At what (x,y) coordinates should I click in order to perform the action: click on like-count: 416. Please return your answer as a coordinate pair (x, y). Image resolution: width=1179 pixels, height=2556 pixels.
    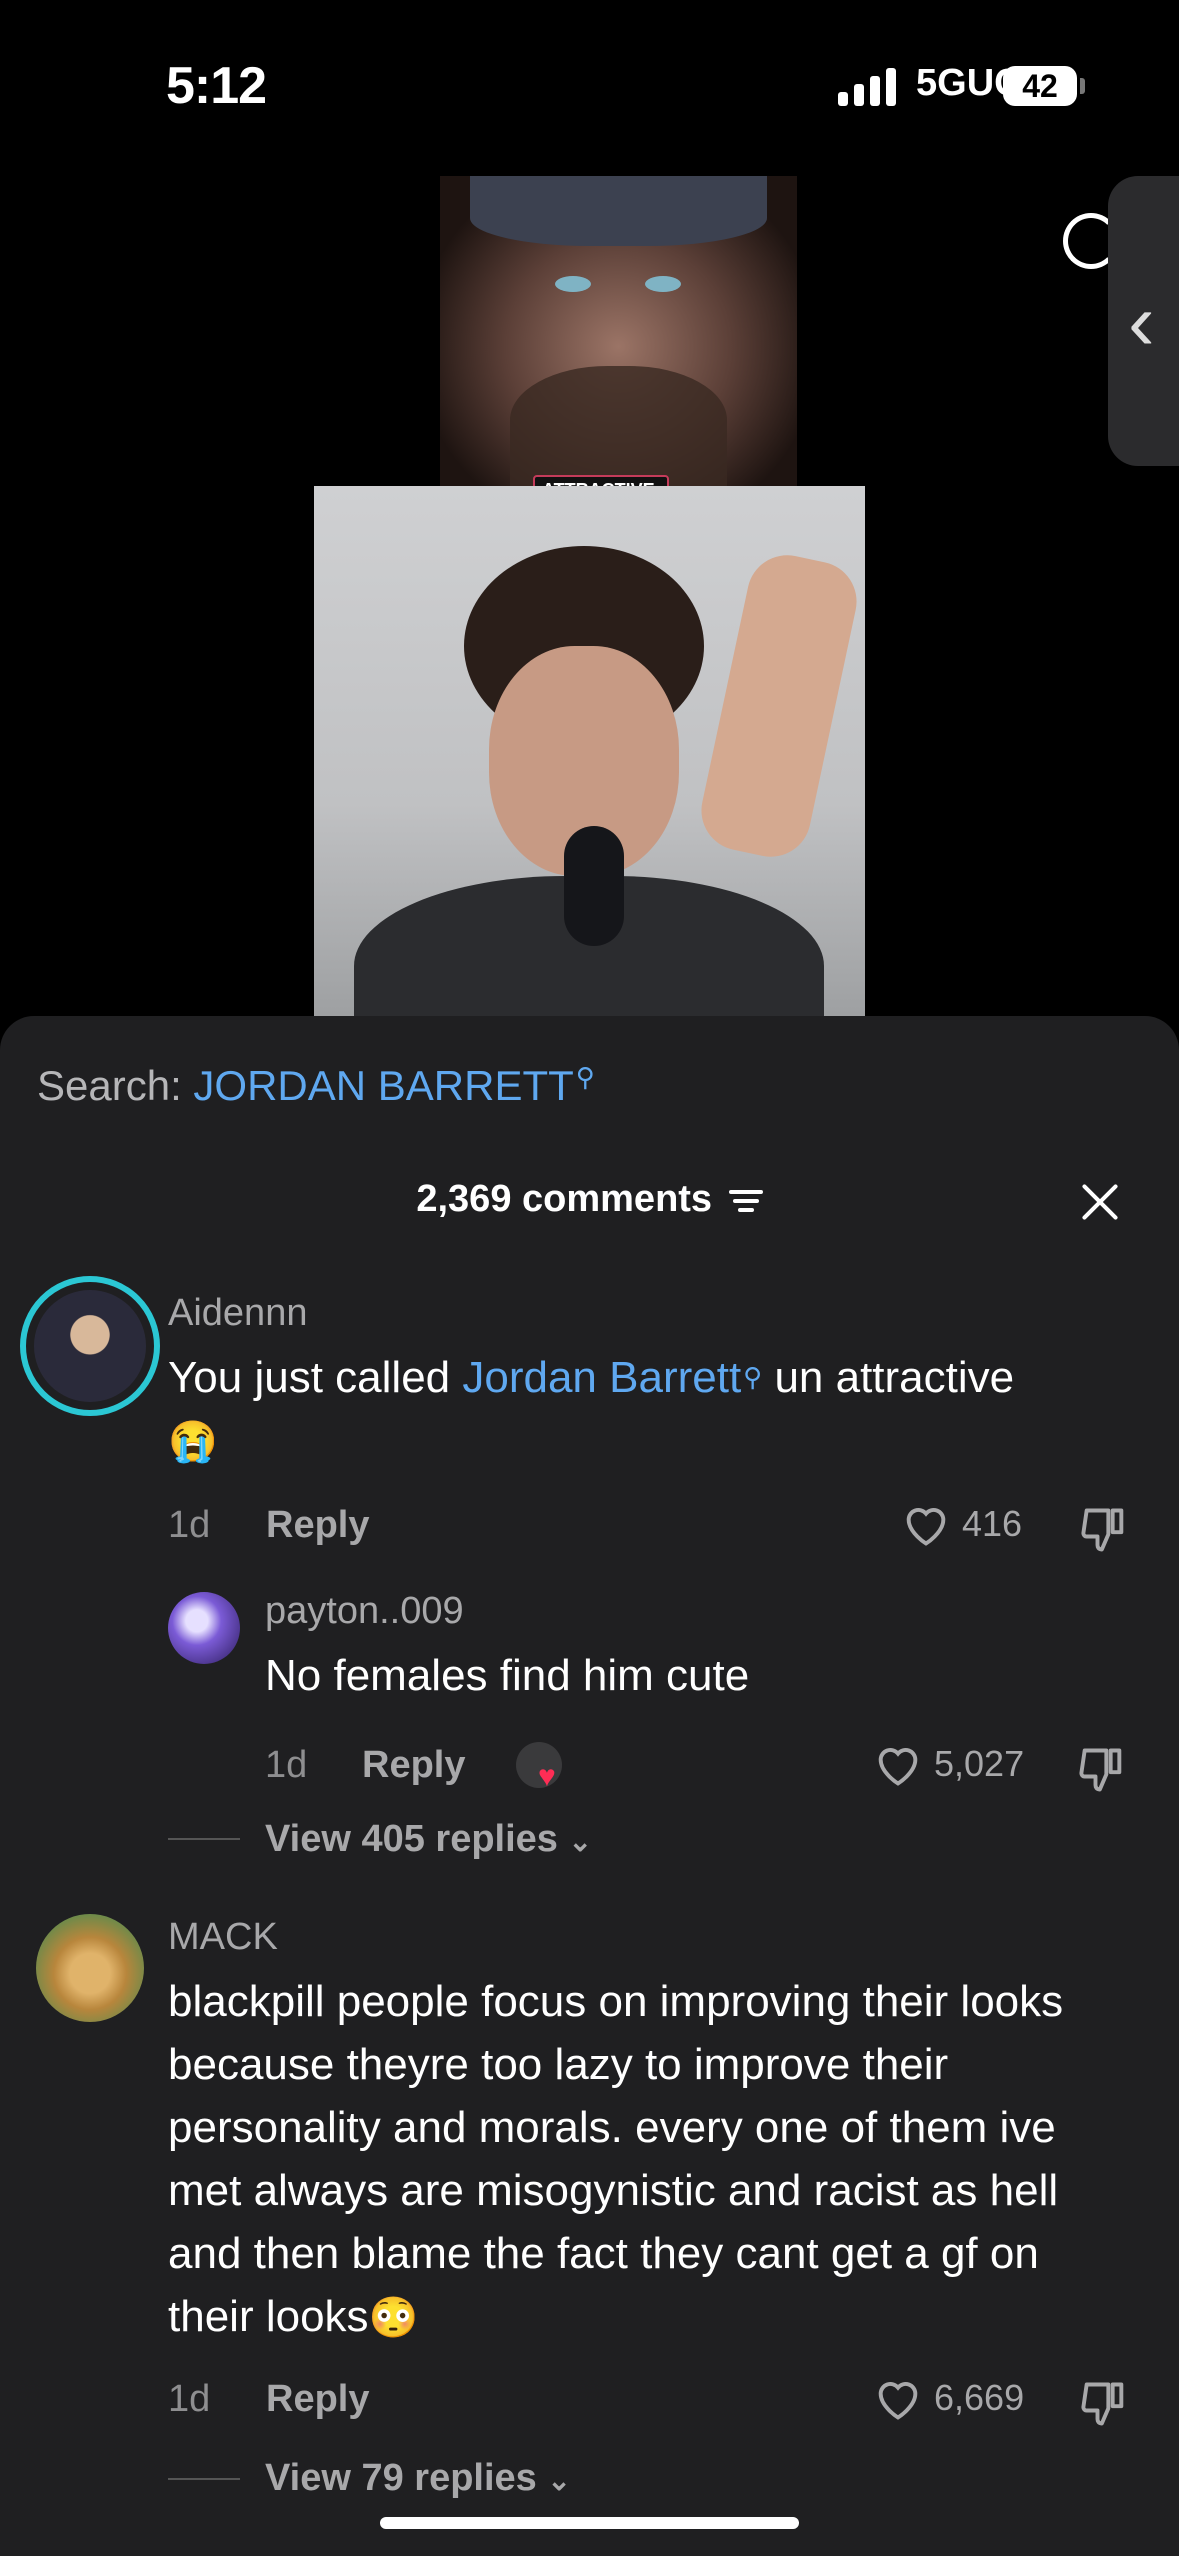
    Looking at the image, I should click on (992, 1523).